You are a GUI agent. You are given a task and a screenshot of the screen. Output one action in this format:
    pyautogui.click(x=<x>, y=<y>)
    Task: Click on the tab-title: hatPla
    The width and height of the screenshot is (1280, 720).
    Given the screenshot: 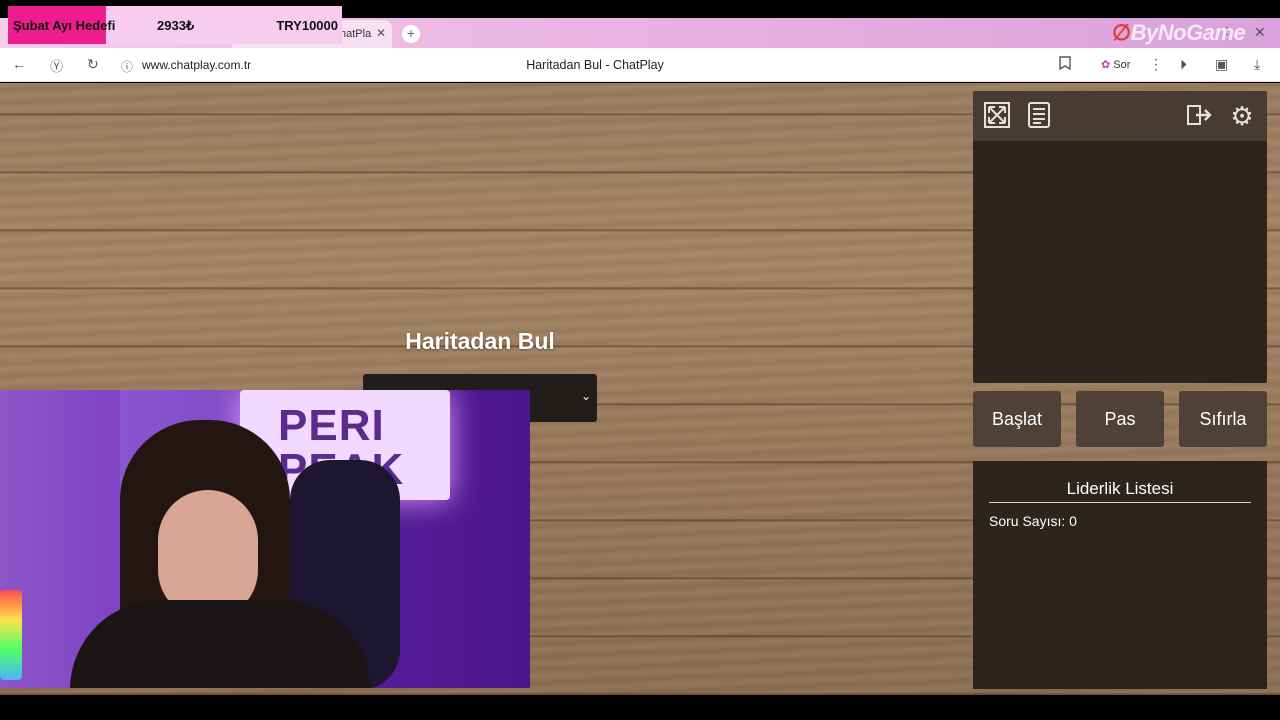 What is the action you would take?
    pyautogui.click(x=356, y=34)
    